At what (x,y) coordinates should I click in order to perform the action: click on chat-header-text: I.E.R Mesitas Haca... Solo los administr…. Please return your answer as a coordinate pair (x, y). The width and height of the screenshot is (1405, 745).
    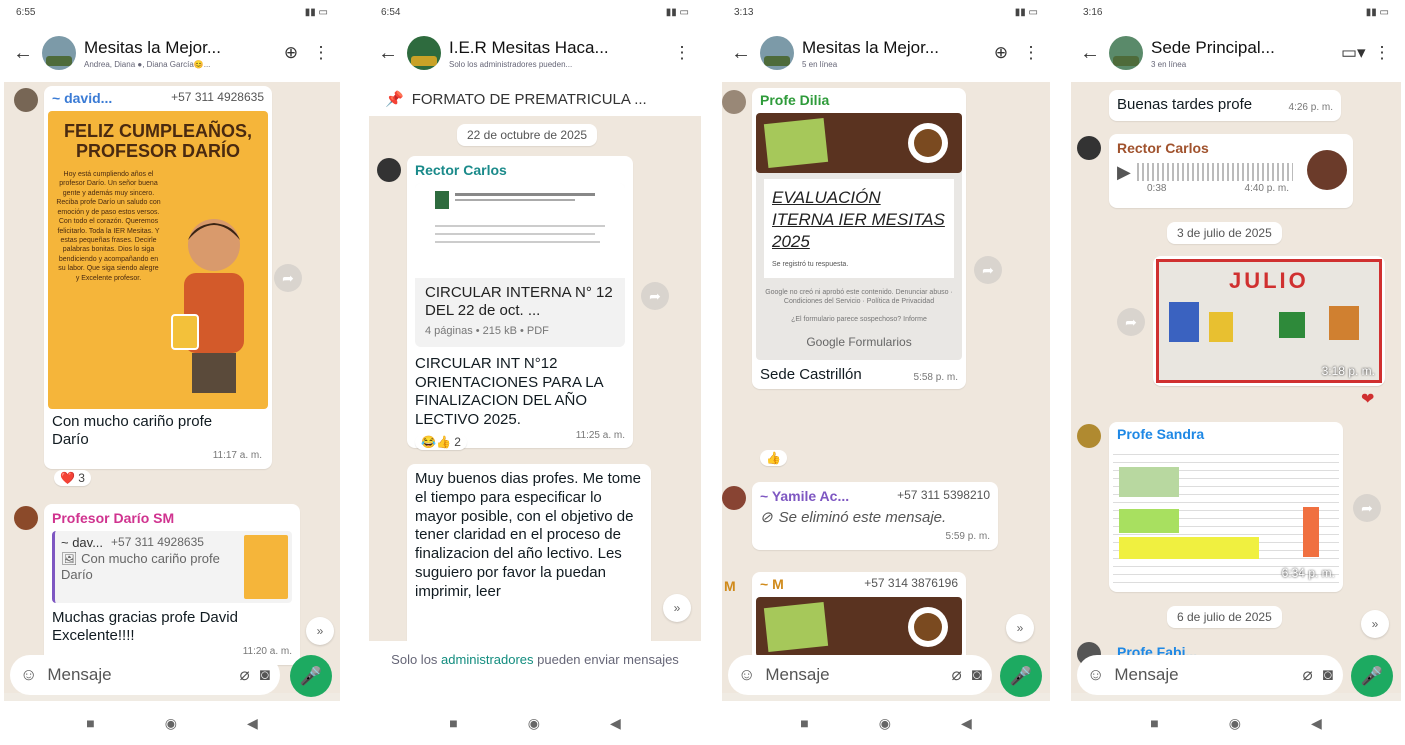
    Looking at the image, I should click on (556, 53).